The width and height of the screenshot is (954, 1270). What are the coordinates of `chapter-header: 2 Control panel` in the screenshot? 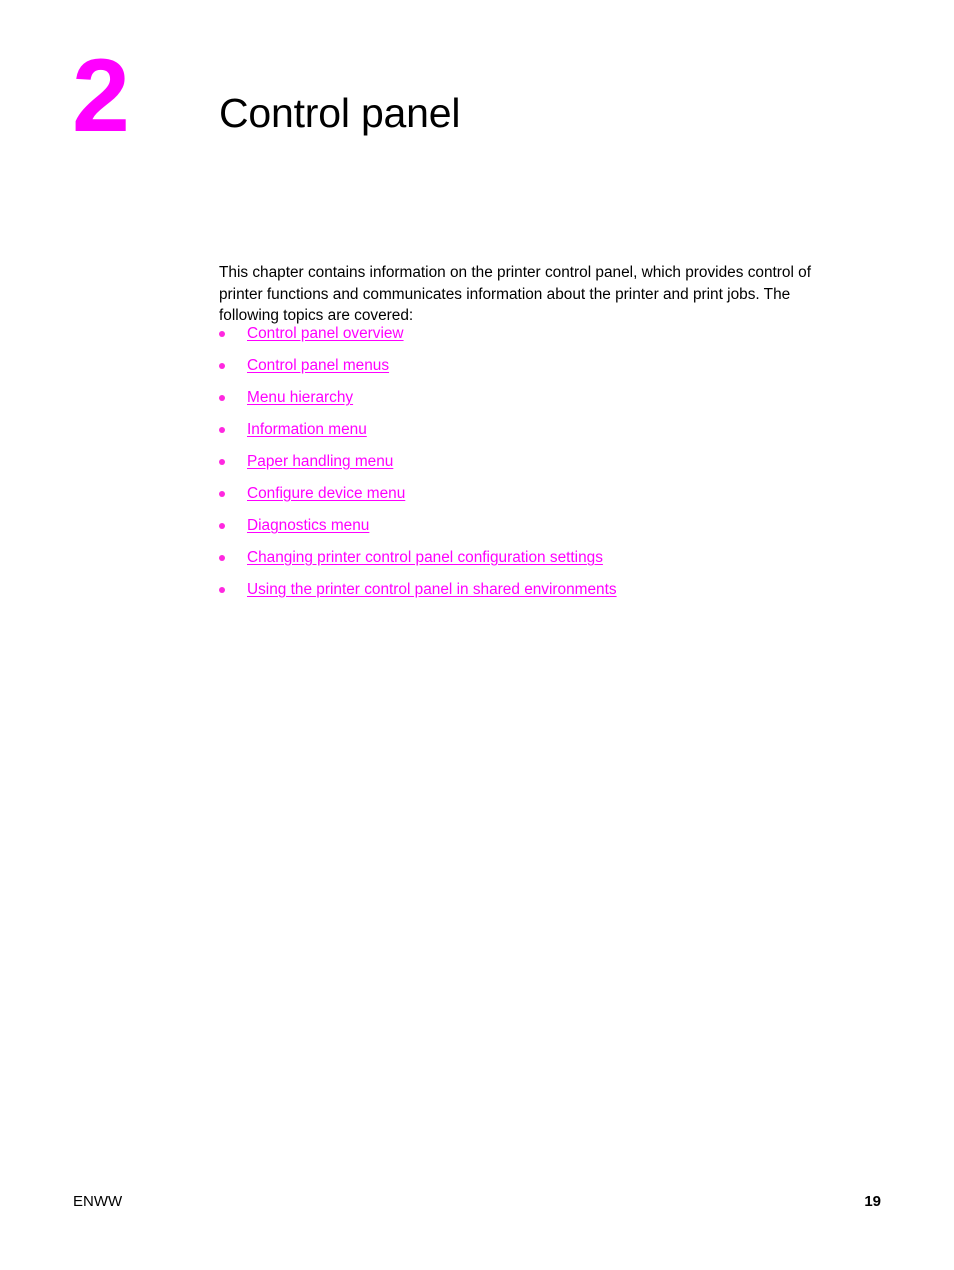 It's located at (477, 104).